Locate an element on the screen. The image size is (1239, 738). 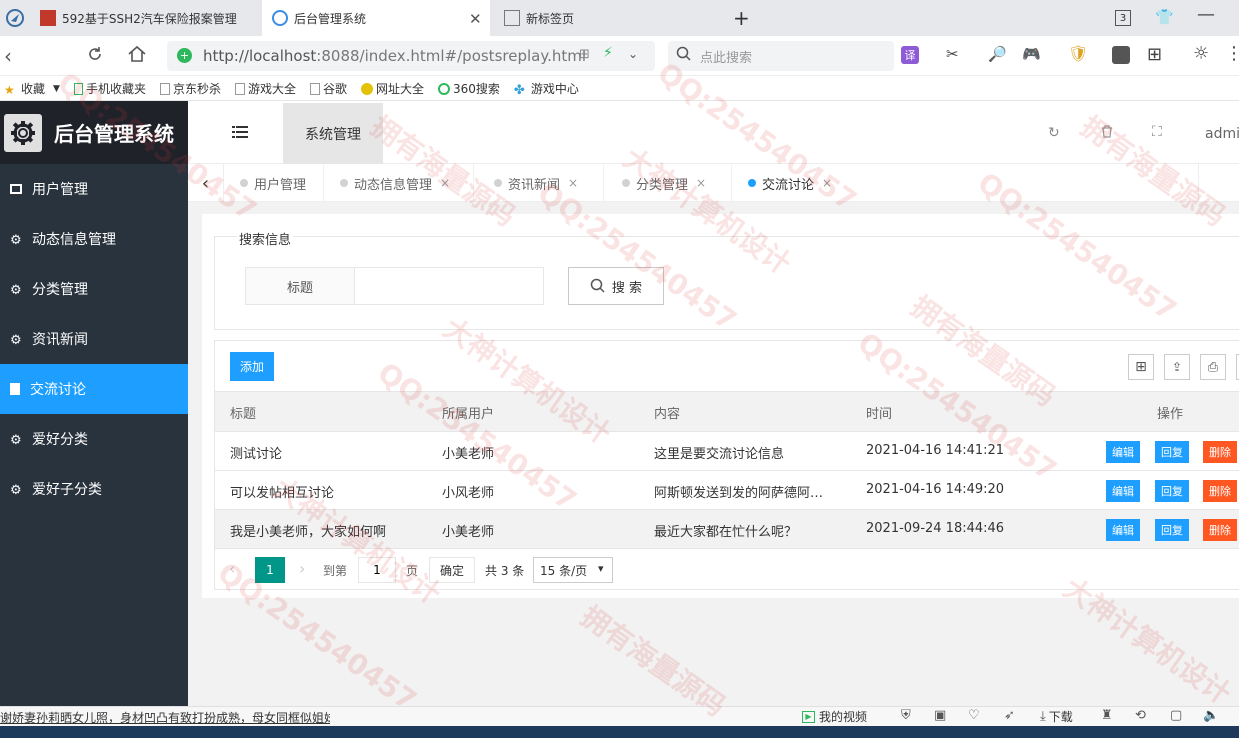
tab-users: 用户管理 is located at coordinates (274, 183).